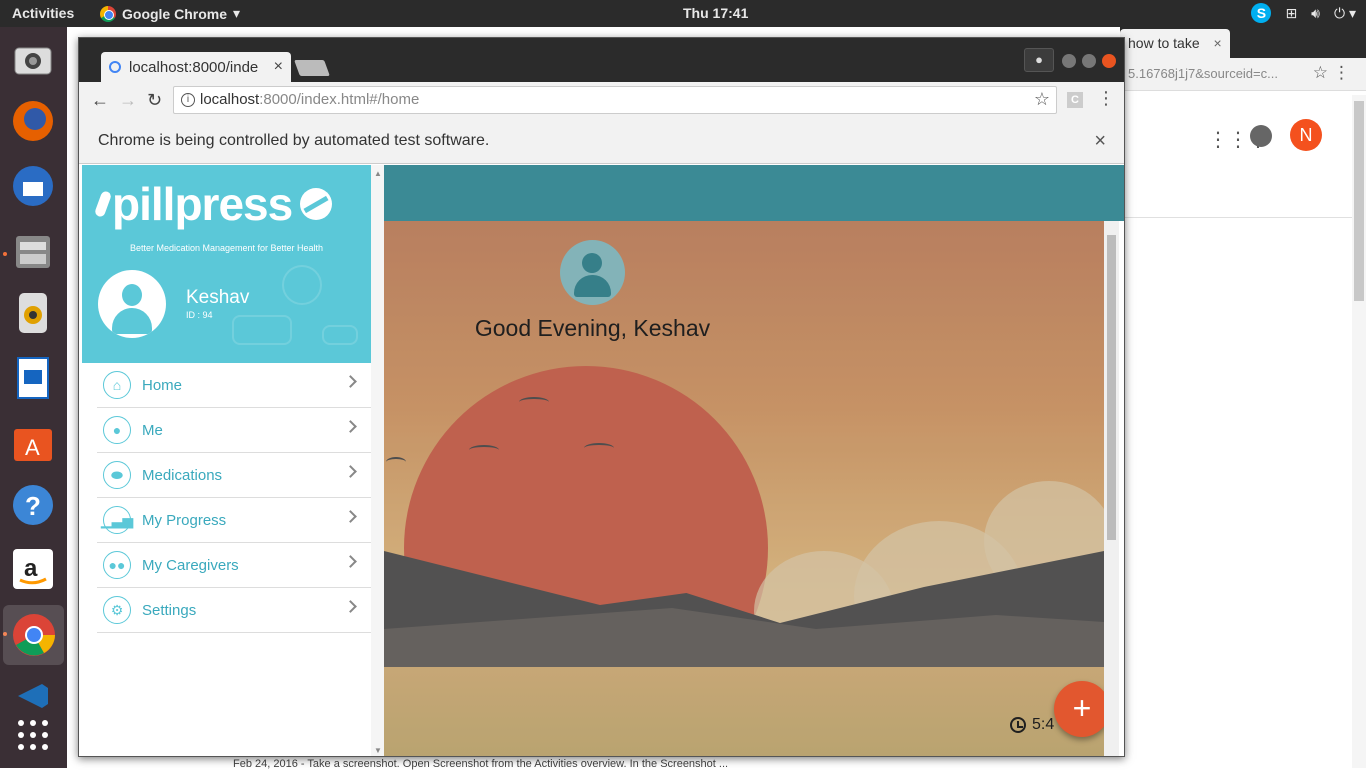 The height and width of the screenshot is (770, 1366). Describe the element at coordinates (234, 565) in the screenshot. I see `menu-item-my-caregivers: ●● My Caregivers` at that location.